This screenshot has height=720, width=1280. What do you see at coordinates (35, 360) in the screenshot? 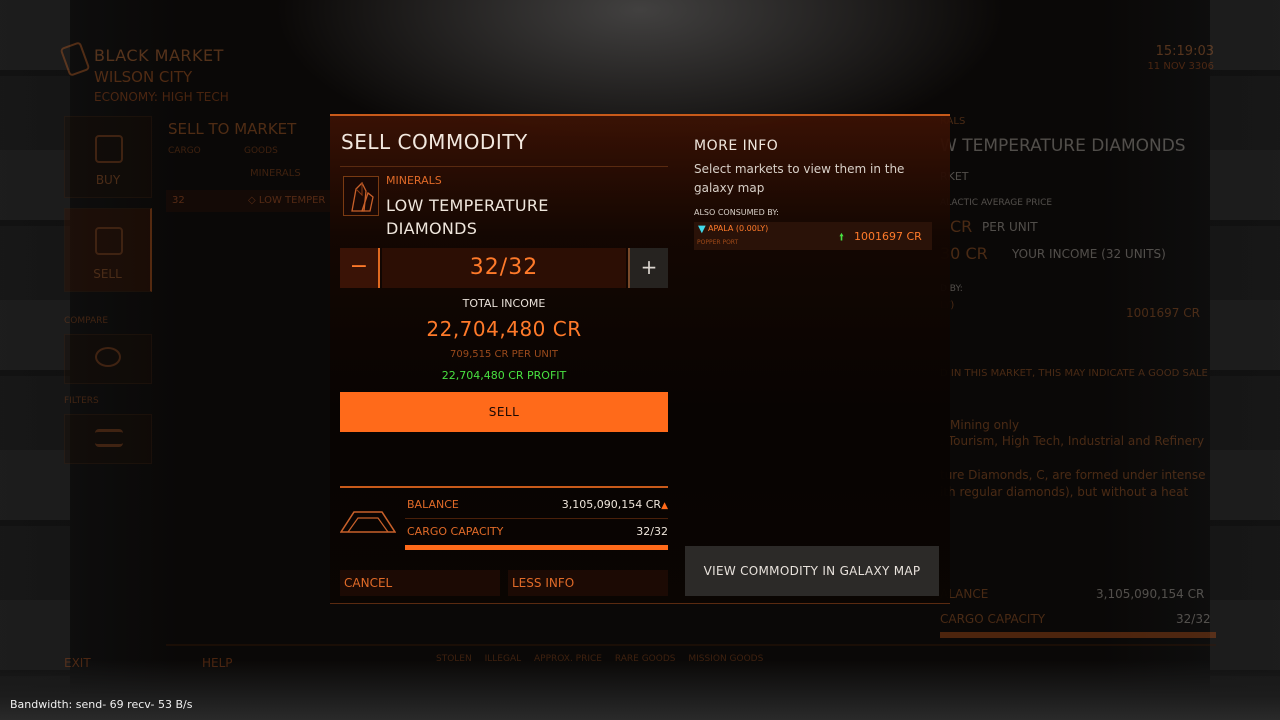
I see `hangar-wall-left` at bounding box center [35, 360].